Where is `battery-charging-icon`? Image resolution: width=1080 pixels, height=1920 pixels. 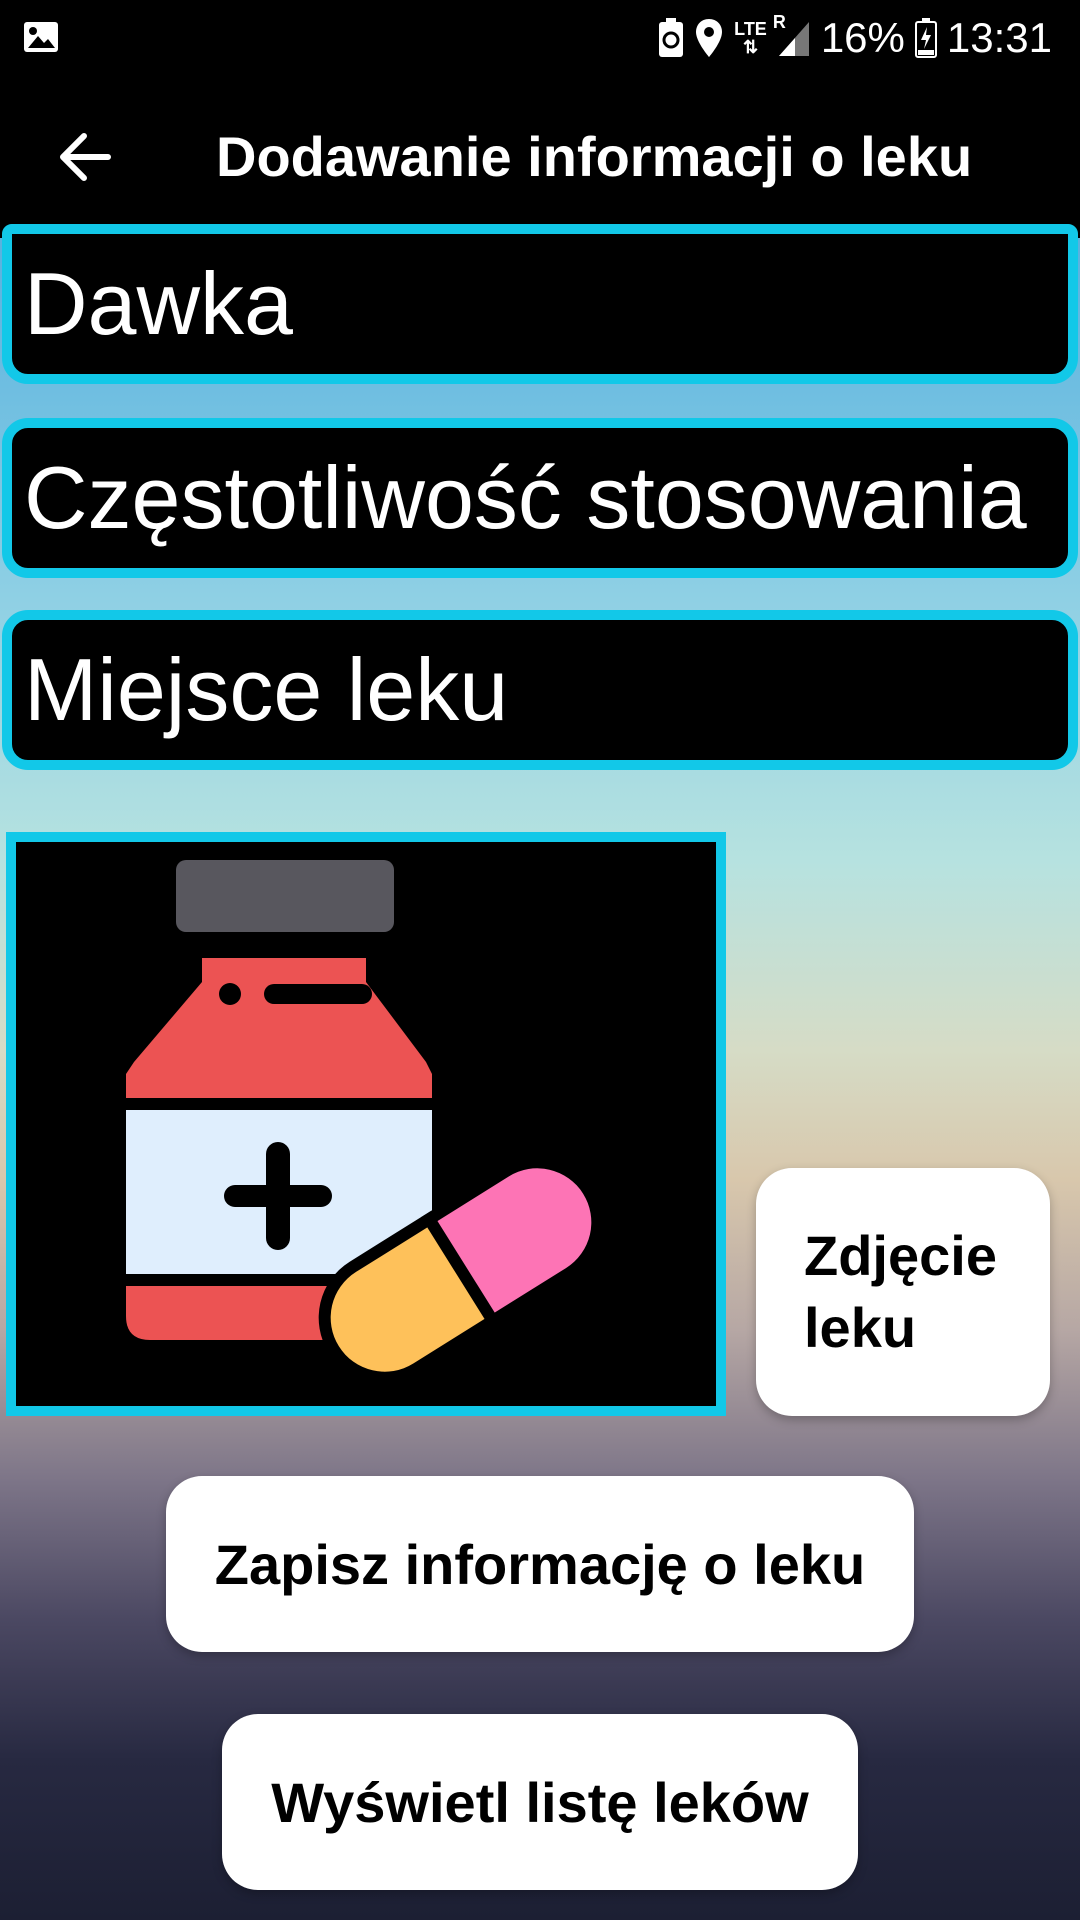
battery-charging-icon is located at coordinates (925, 38).